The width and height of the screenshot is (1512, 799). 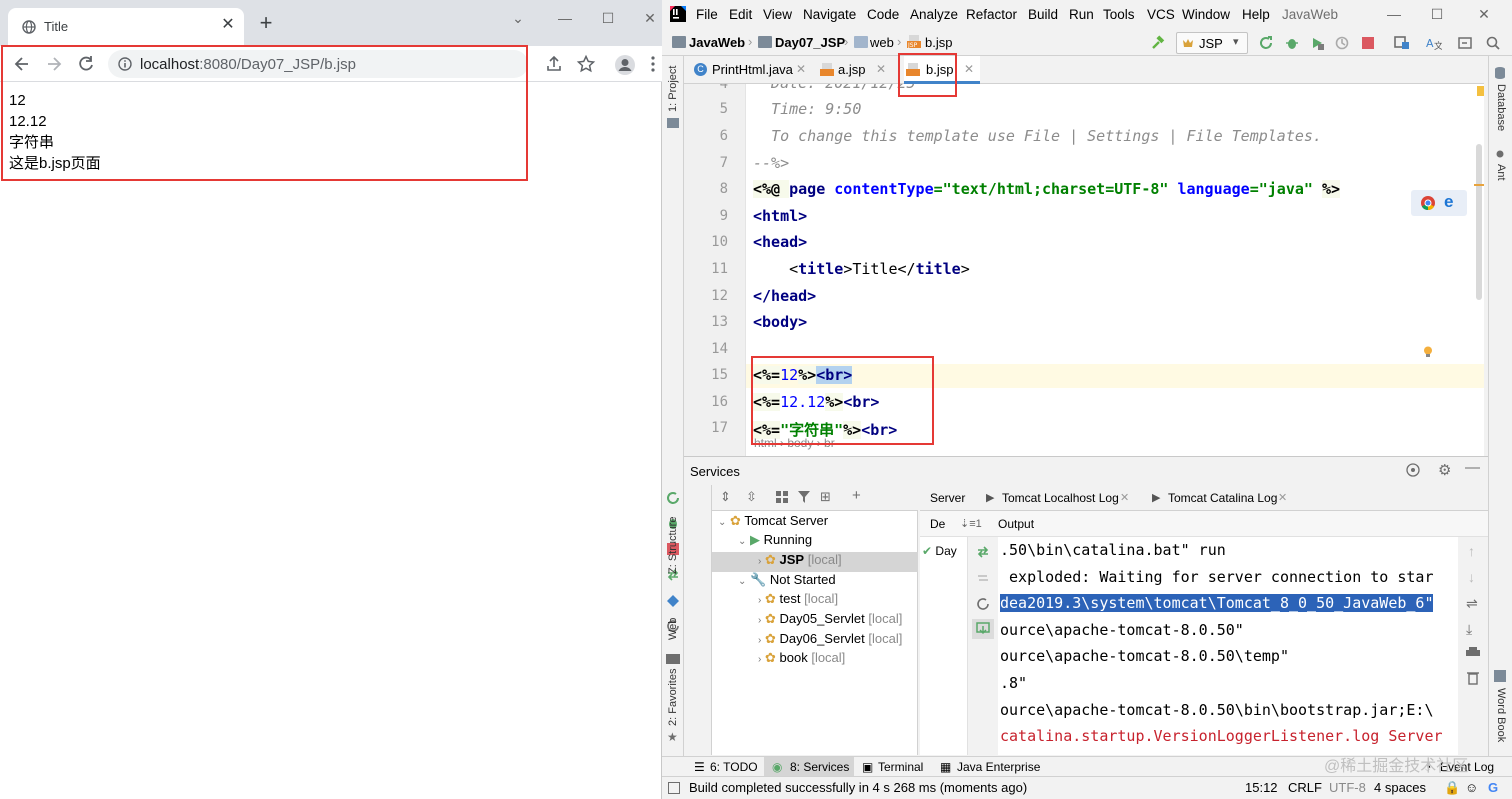 What do you see at coordinates (983, 604) in the screenshot?
I see `refresh-icon` at bounding box center [983, 604].